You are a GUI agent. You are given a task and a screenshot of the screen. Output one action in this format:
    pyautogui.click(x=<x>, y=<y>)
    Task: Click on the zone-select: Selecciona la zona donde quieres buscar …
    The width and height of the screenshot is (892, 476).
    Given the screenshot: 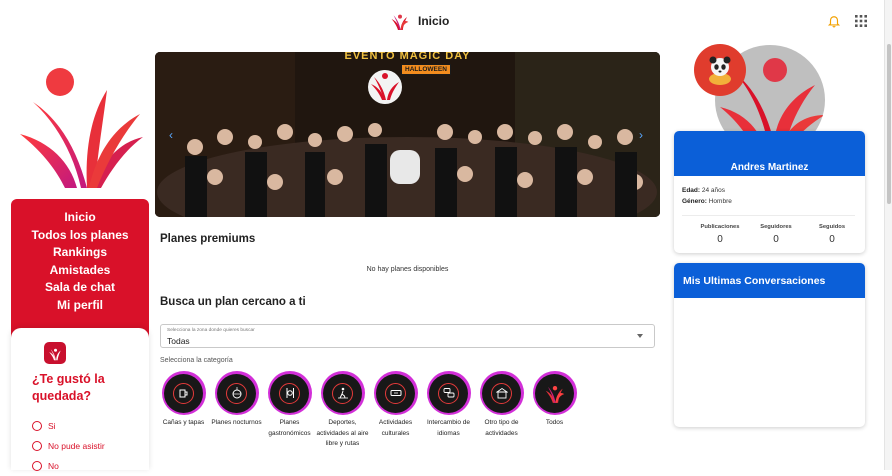 What is the action you would take?
    pyautogui.click(x=407, y=336)
    